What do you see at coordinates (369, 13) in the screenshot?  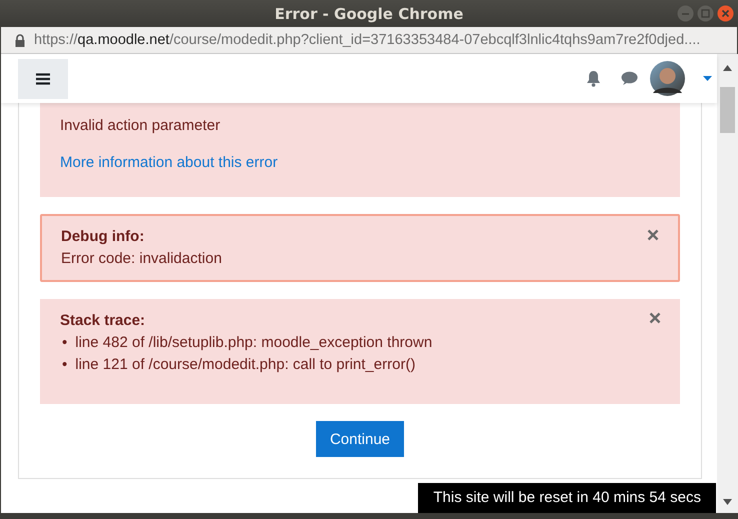 I see `window-title: Error - Google Chrome` at bounding box center [369, 13].